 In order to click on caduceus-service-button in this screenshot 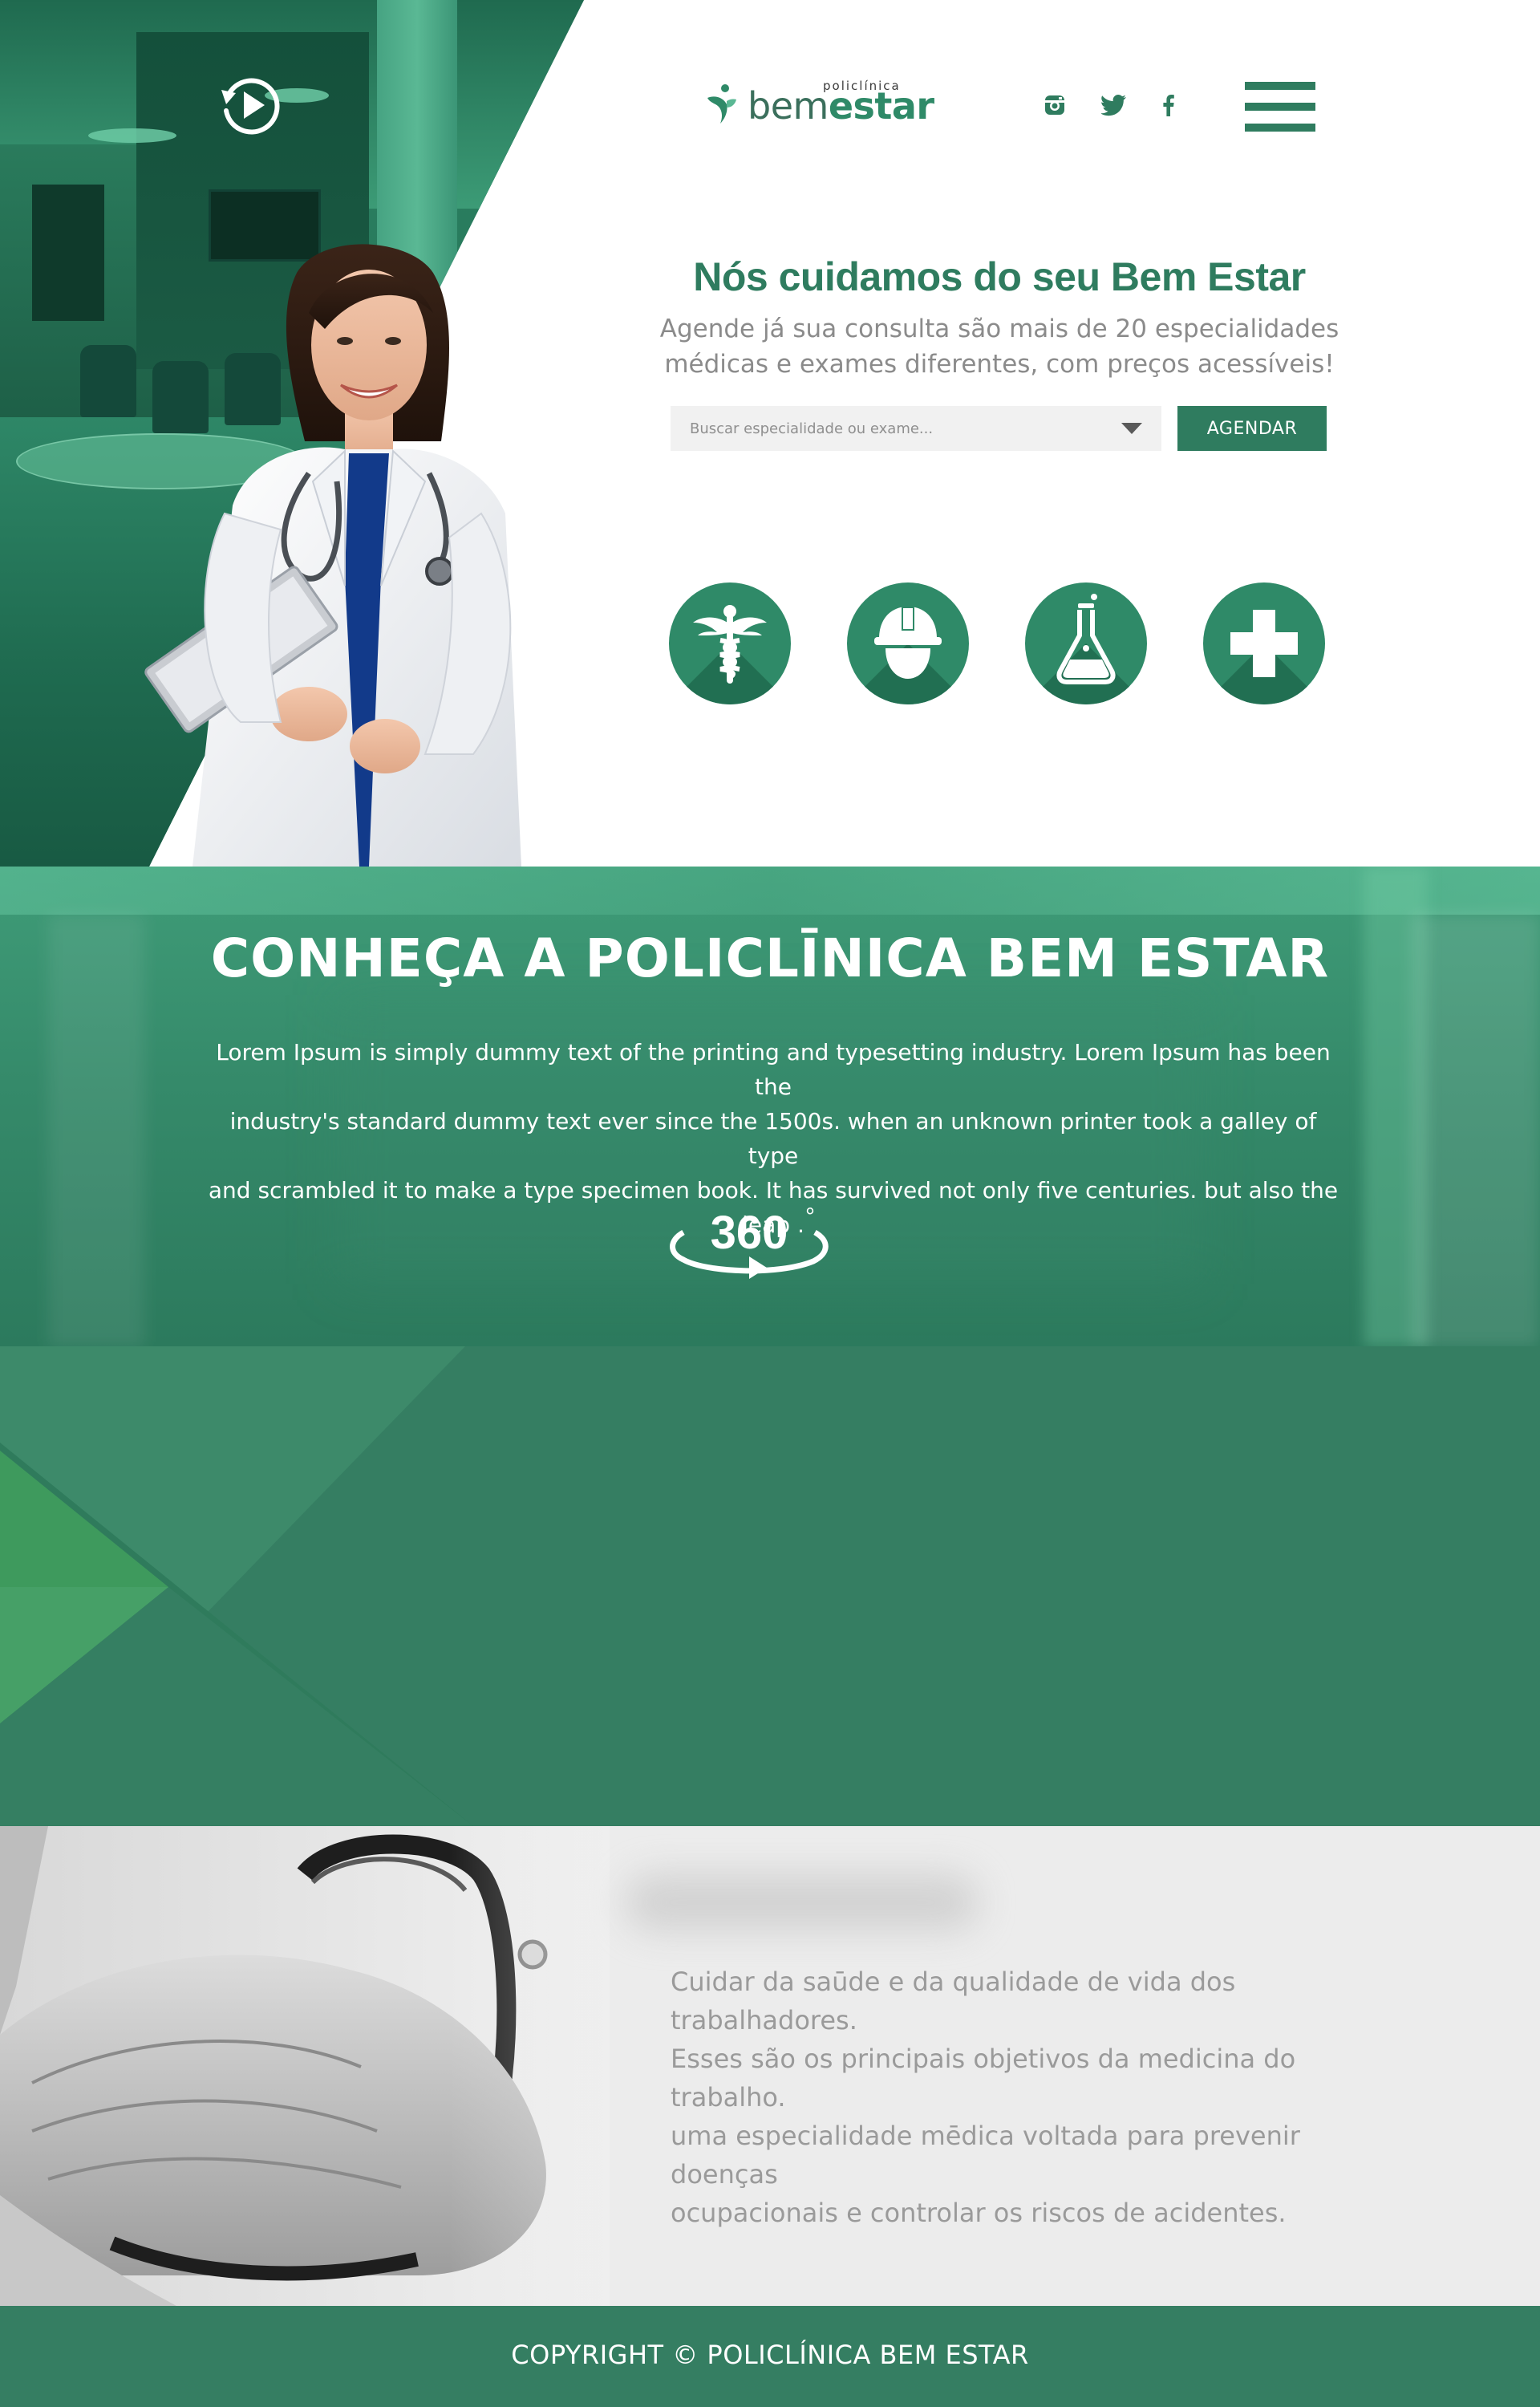, I will do `click(730, 643)`.